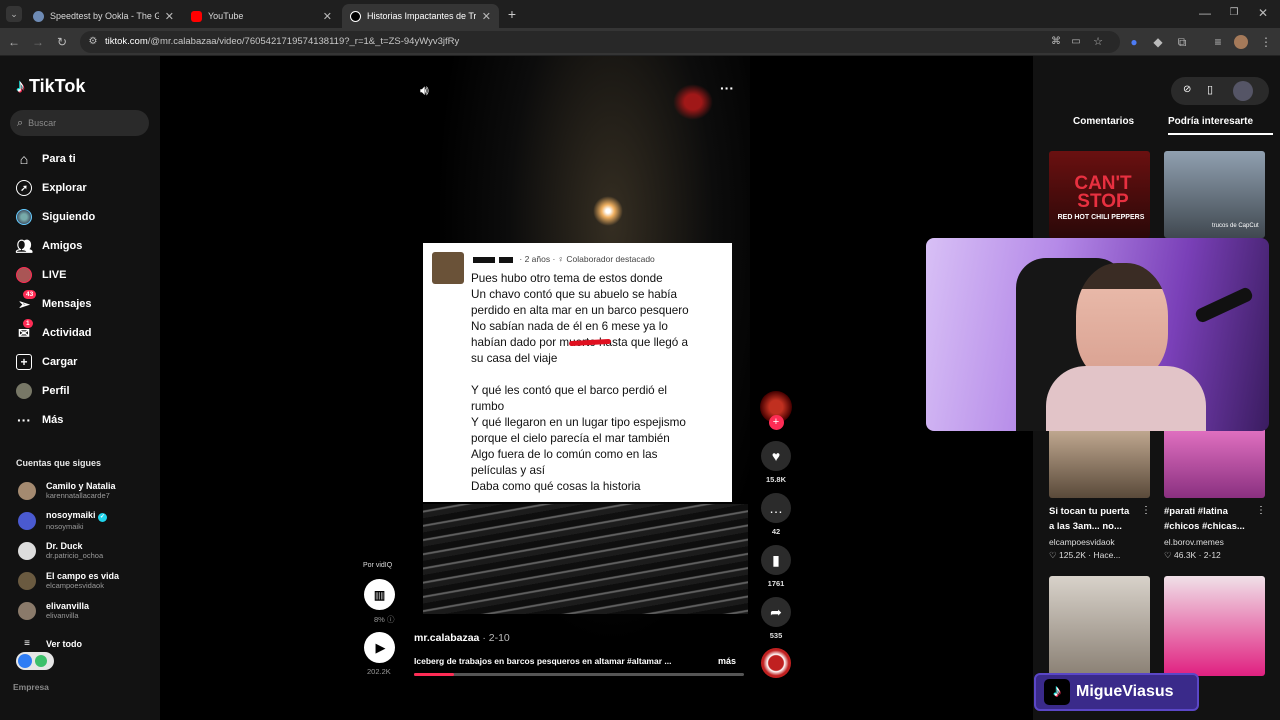 This screenshot has height=720, width=1280. What do you see at coordinates (610, 259) in the screenshot?
I see `comment-badge: Colaborador destacado` at bounding box center [610, 259].